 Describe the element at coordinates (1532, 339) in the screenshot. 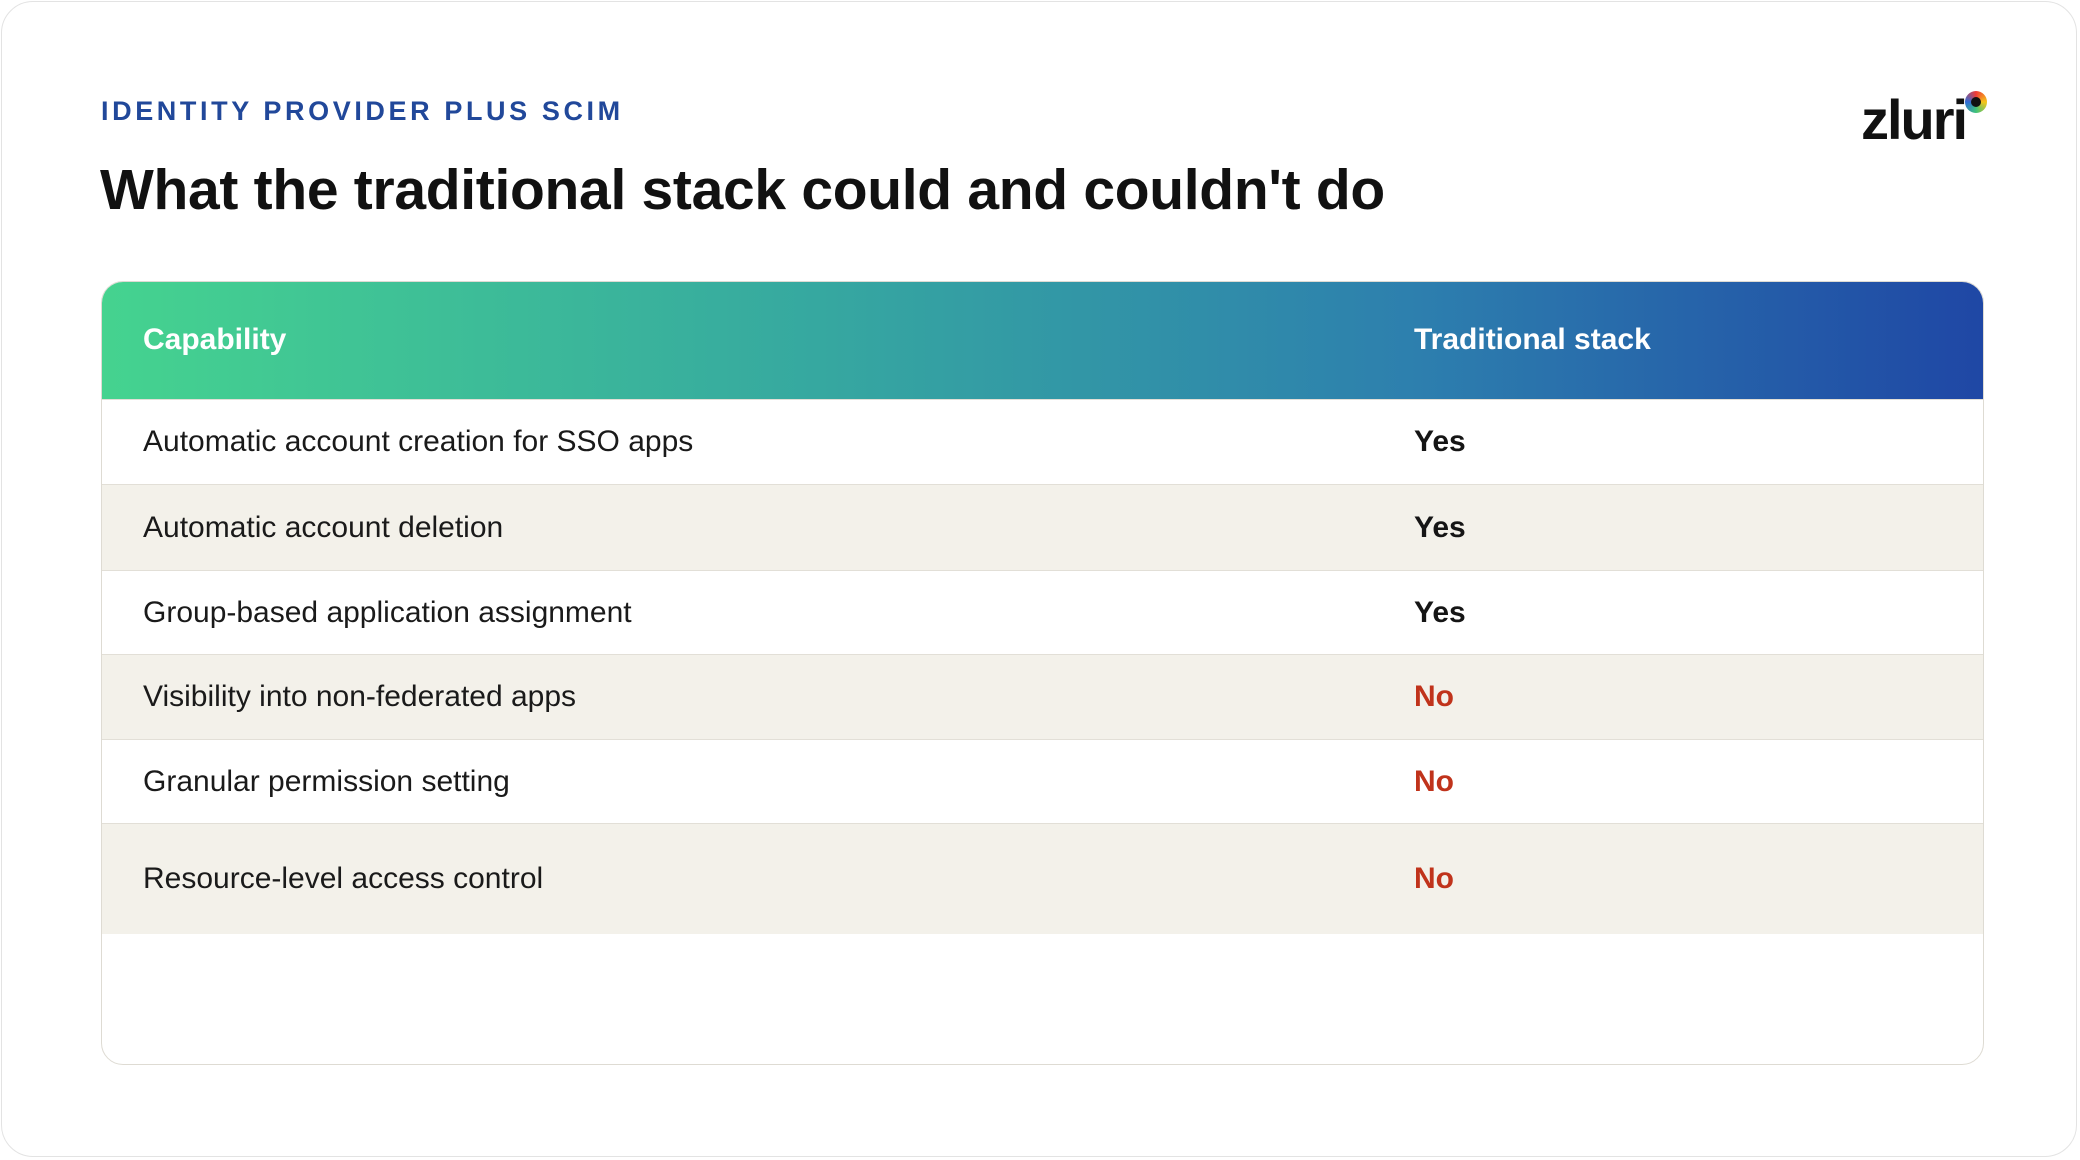

I see `column-header-traditional-stack: Traditional stack` at that location.